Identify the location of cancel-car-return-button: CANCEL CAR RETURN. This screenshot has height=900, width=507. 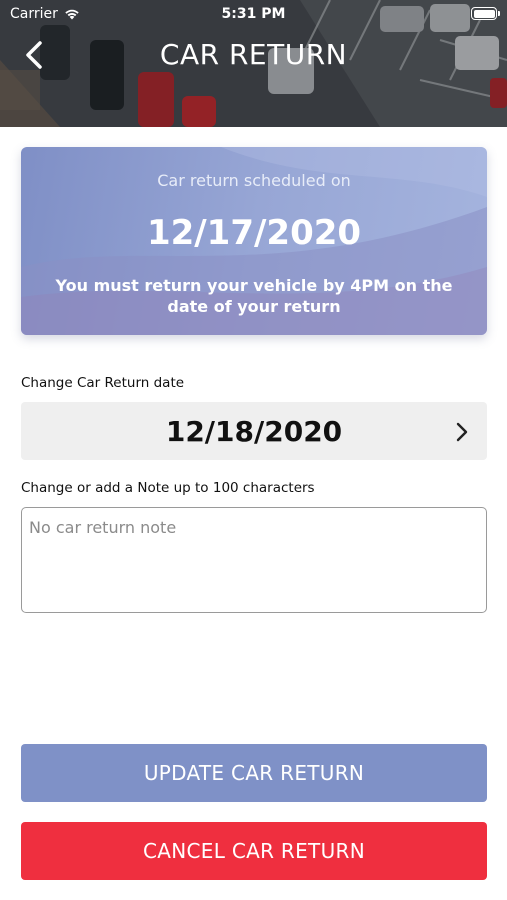
(254, 851).